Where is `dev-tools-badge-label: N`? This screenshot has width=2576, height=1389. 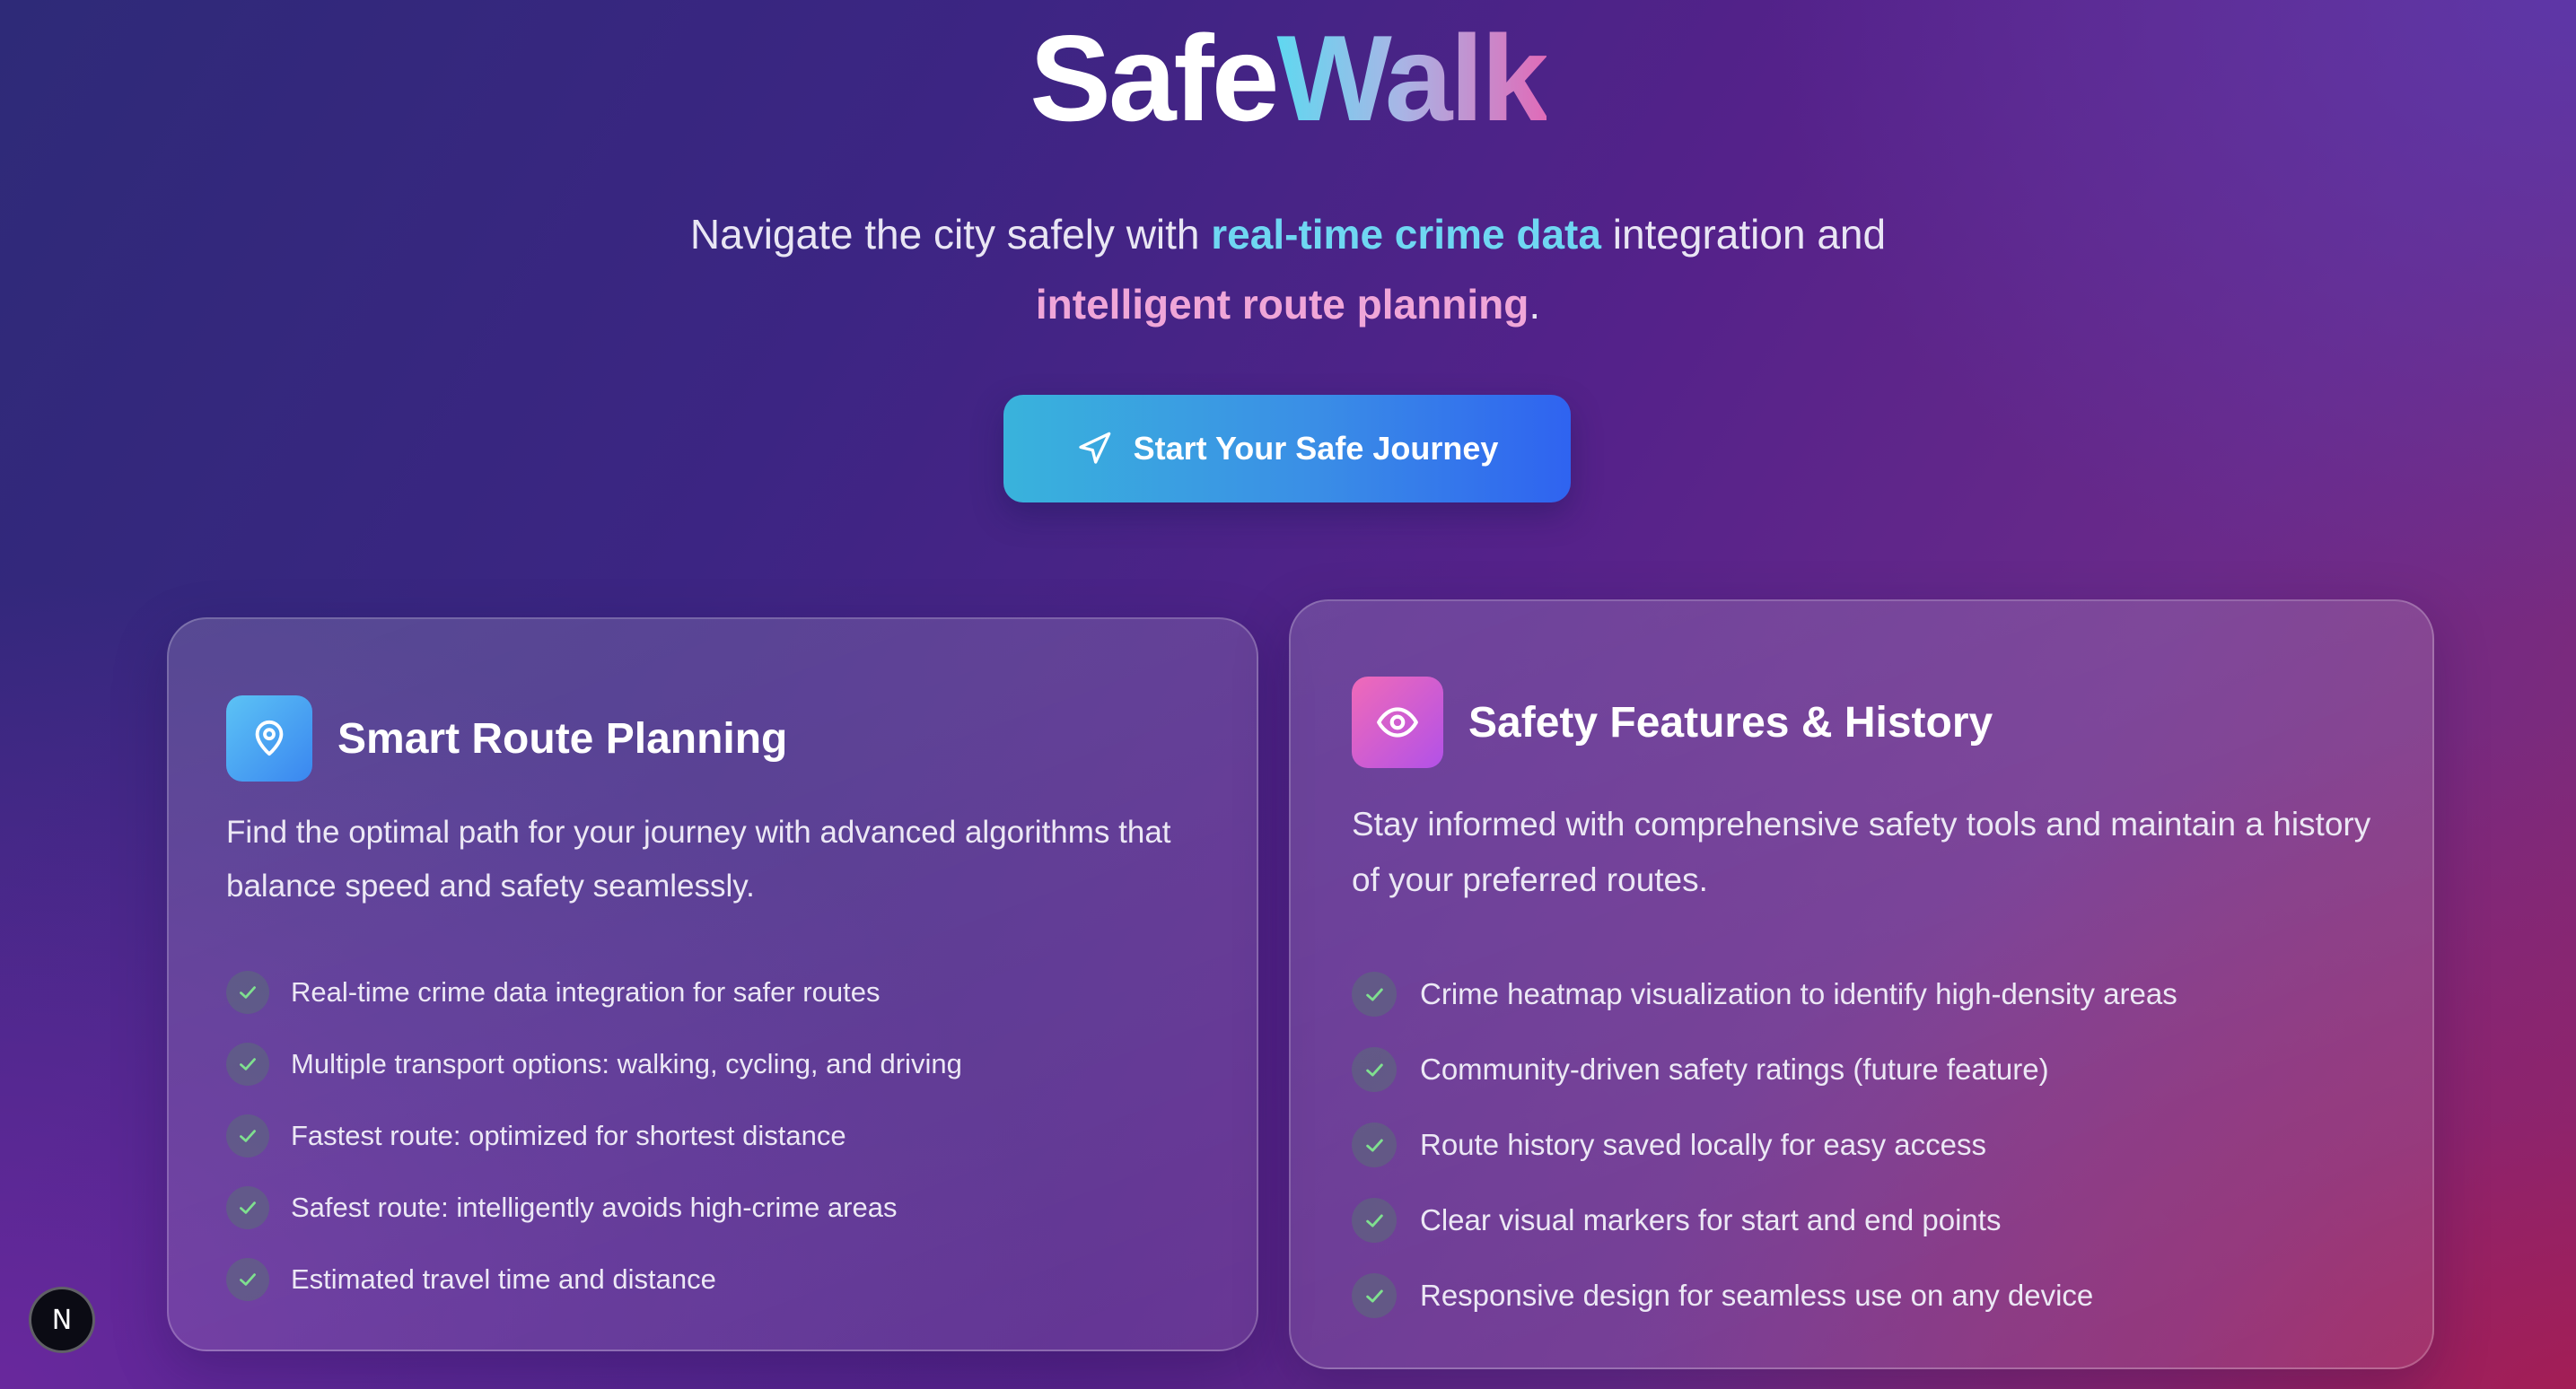
dev-tools-badge-label: N is located at coordinates (62, 1320).